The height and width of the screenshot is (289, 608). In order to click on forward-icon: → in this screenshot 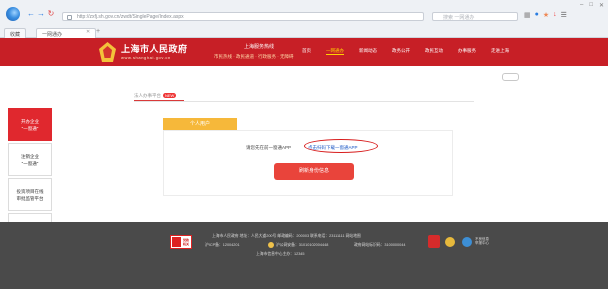, I will do `click(41, 14)`.